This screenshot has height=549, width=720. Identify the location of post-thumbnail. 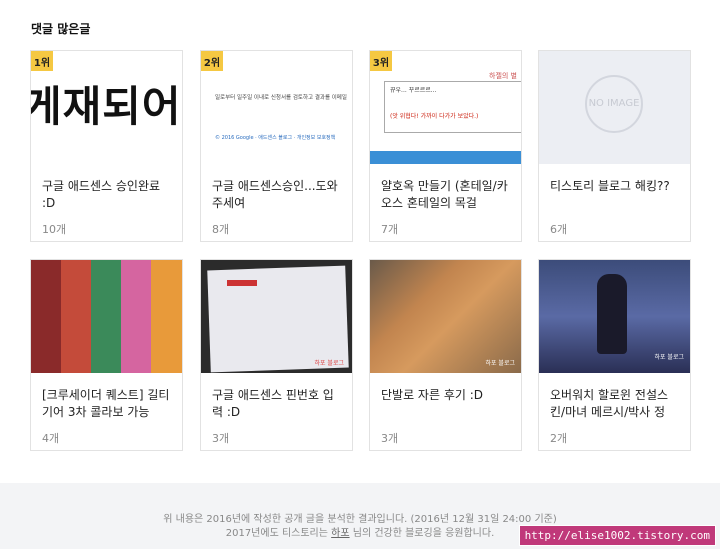
(106, 316).